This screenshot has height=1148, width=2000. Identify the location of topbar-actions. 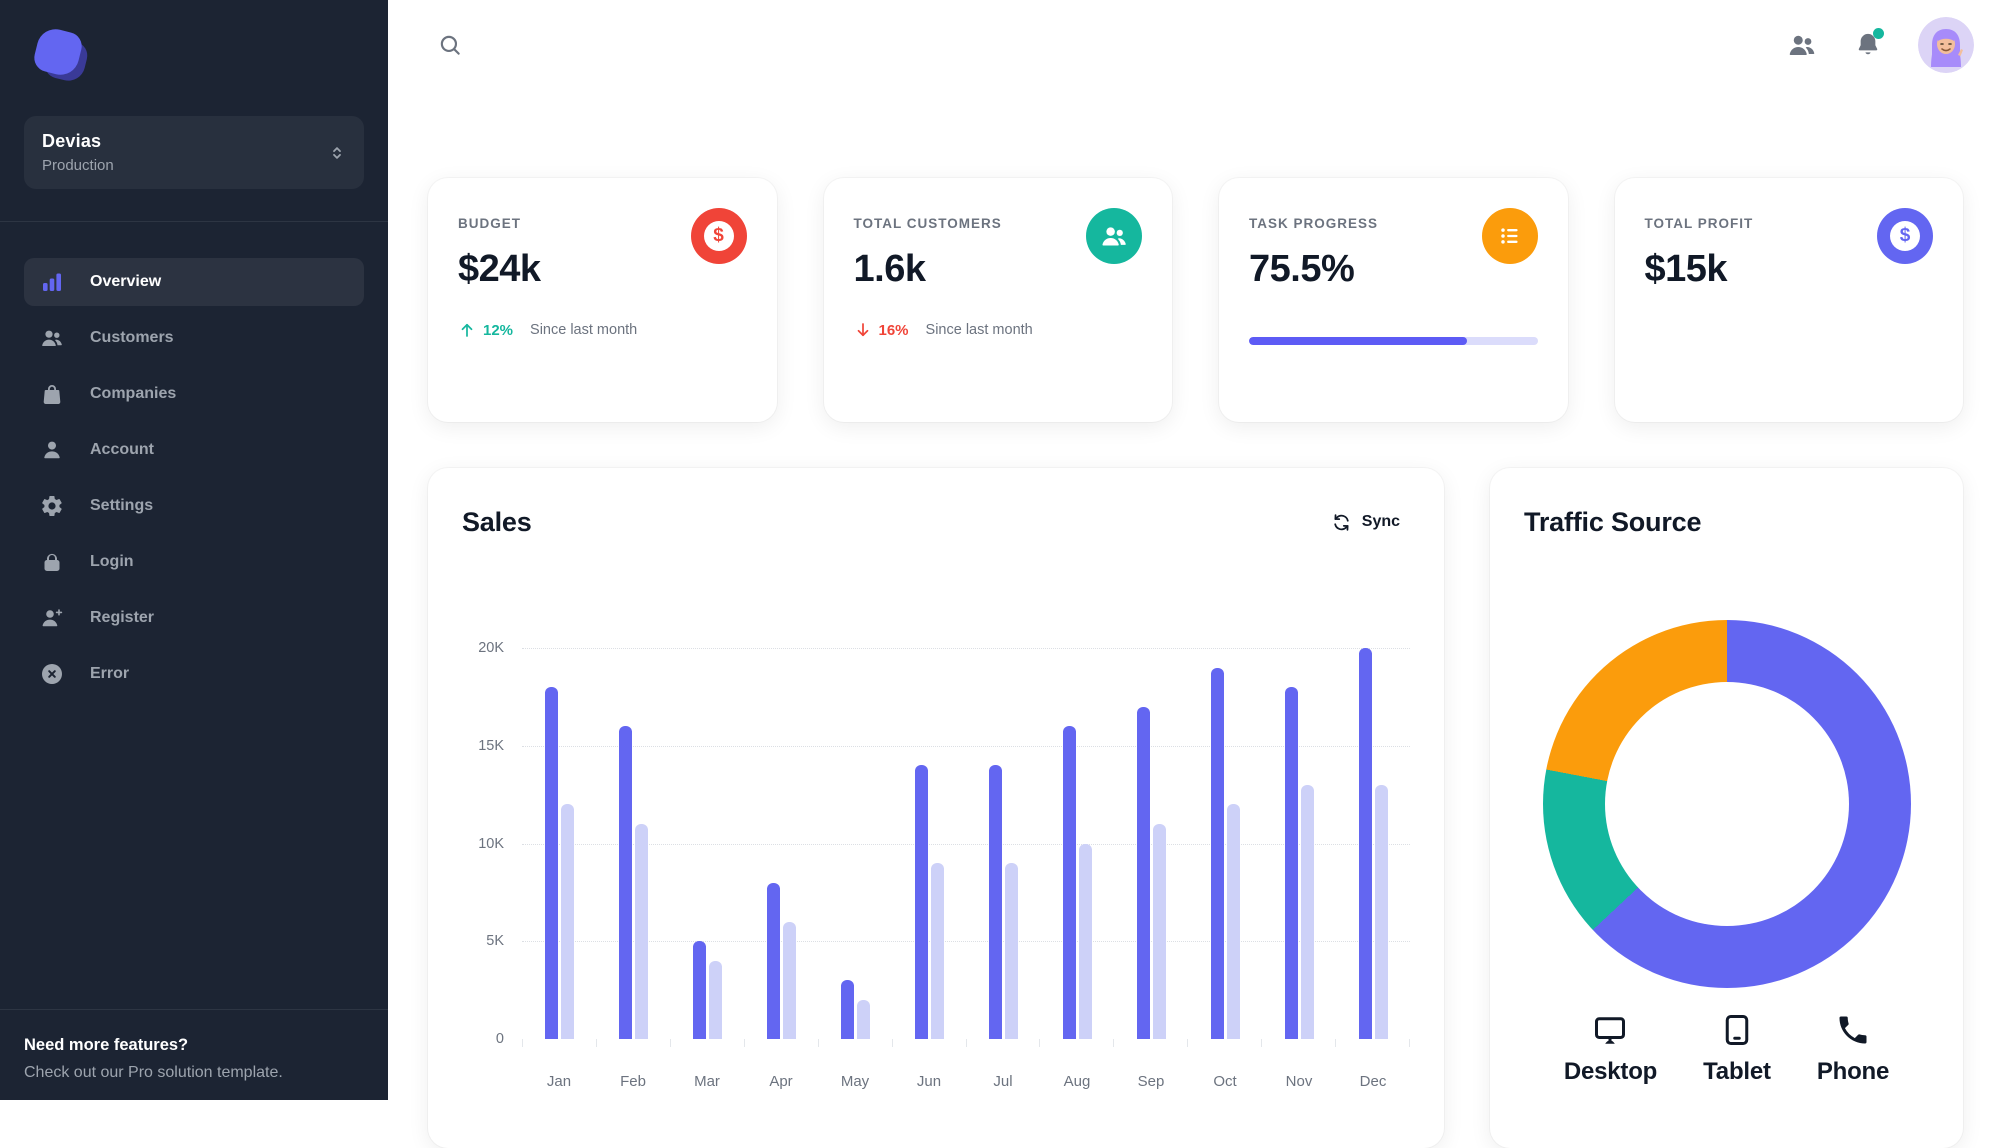
(1878, 45).